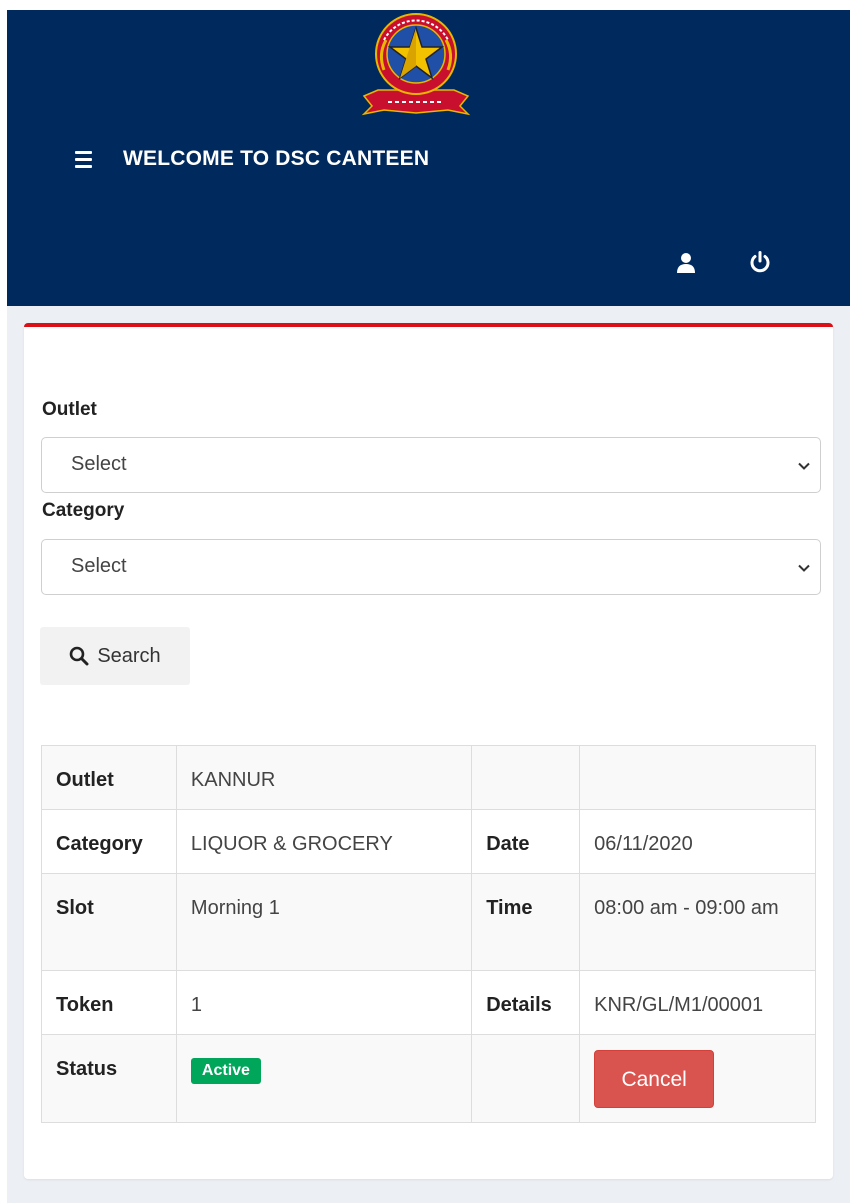  I want to click on table-row: Token 1 Details KNR/GL/M1/00001, so click(428, 1002).